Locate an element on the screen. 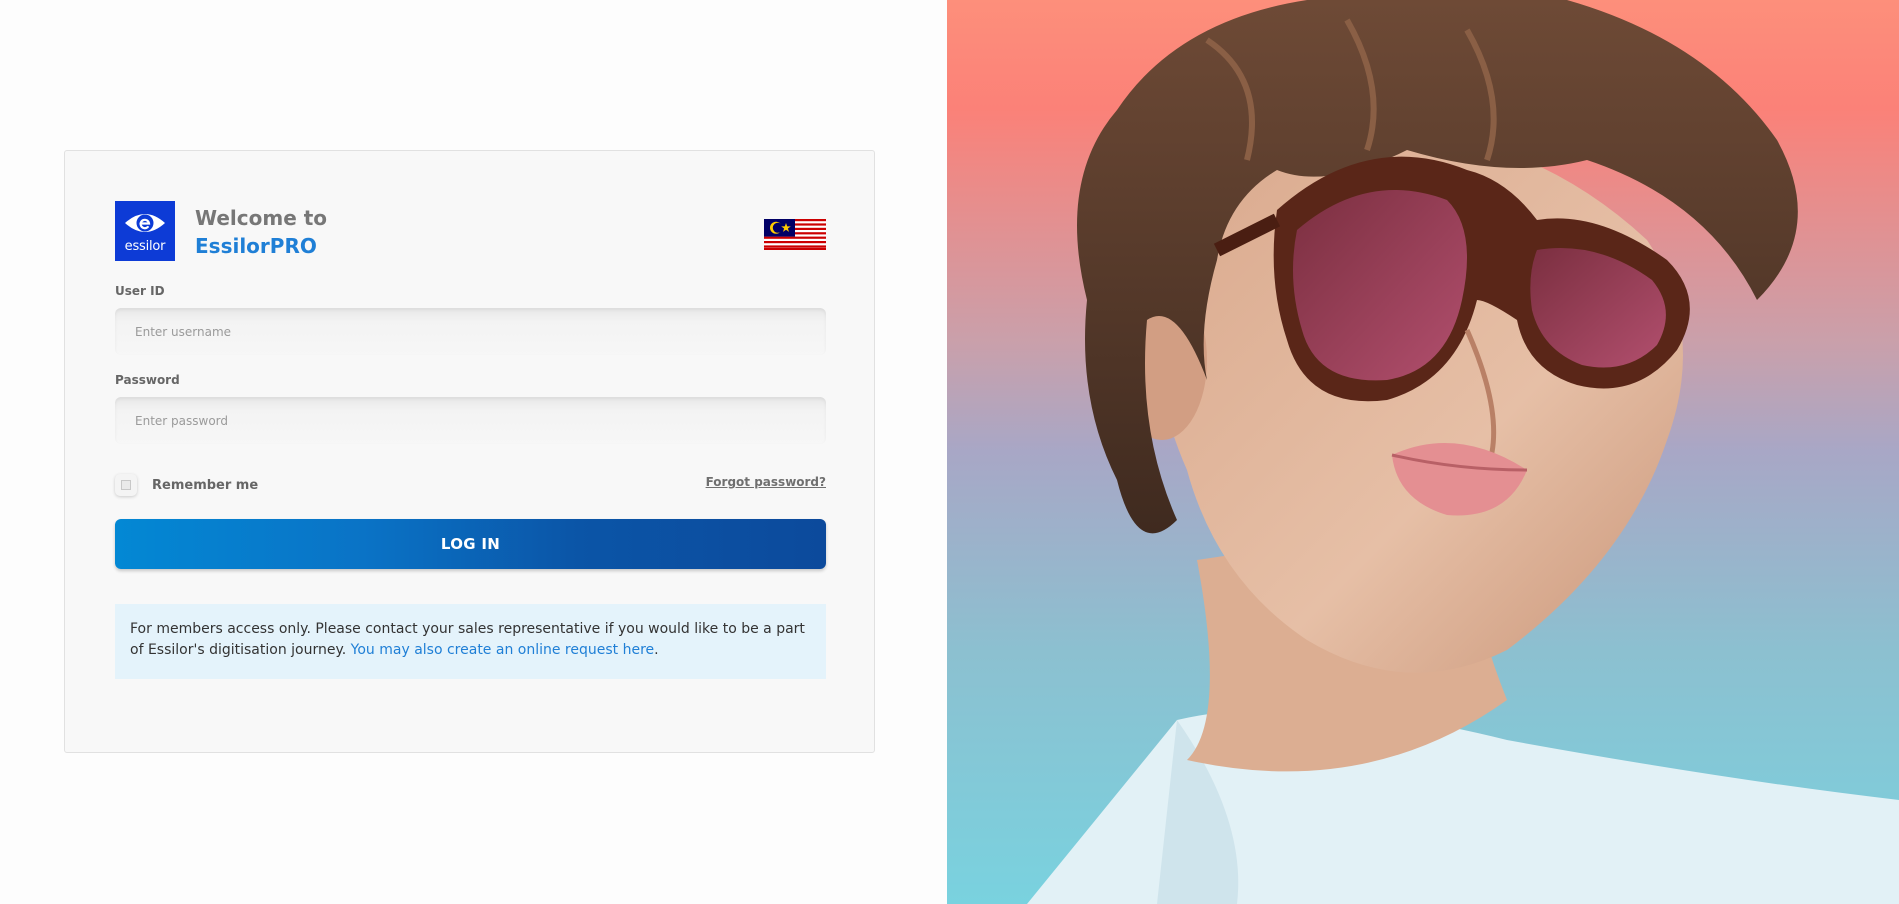 This screenshot has width=1899, height=904. remember-me-checkbox is located at coordinates (126, 485).